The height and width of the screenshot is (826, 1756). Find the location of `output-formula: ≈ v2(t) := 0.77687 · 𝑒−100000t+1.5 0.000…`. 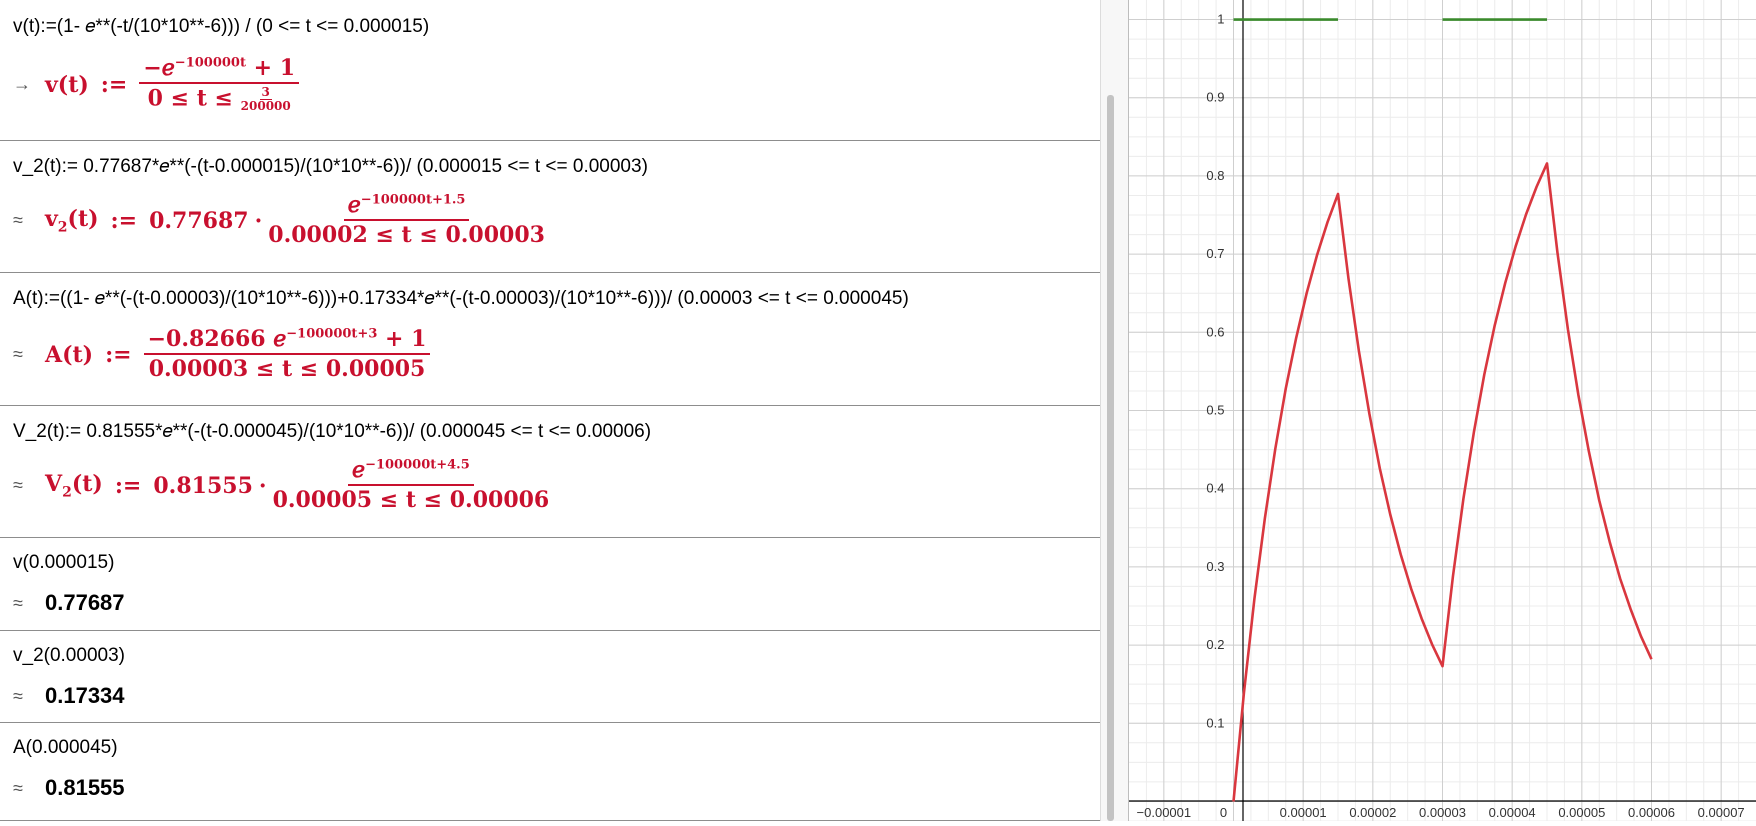

output-formula: ≈ v2(t) := 0.77687 · 𝑒−100000t+1.5 0.000… is located at coordinates (279, 220).